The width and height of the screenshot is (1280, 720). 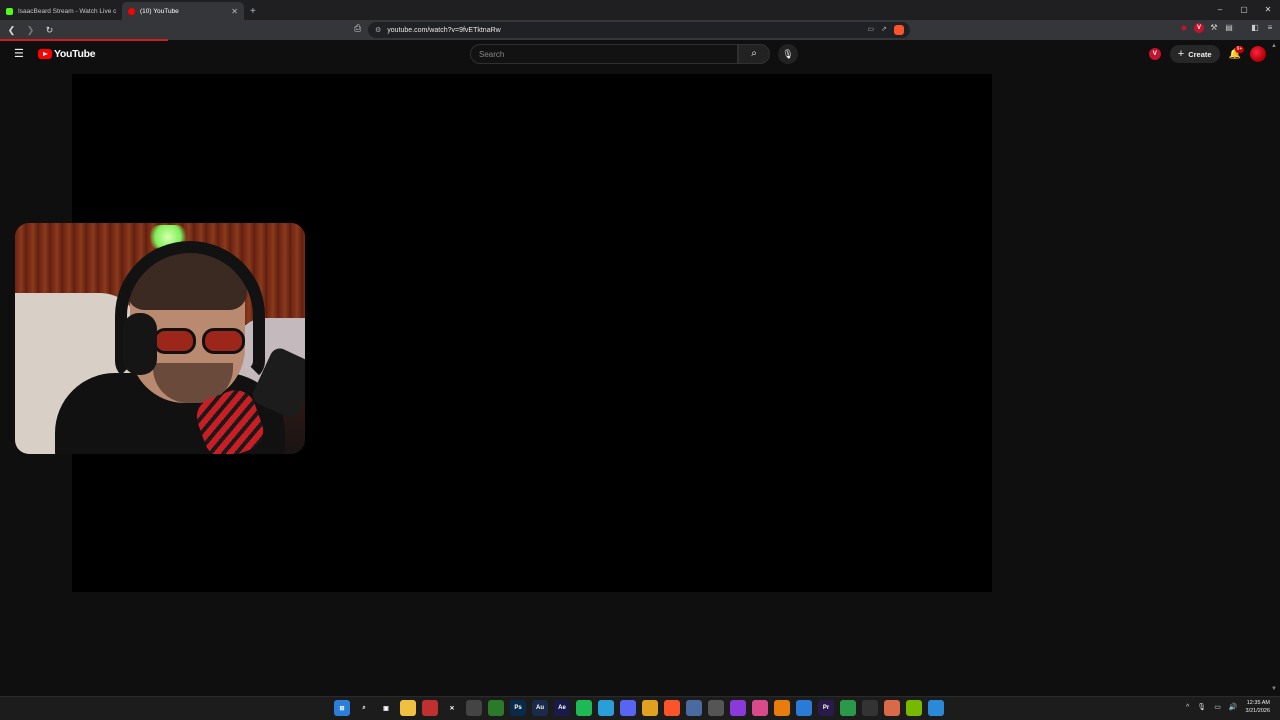 What do you see at coordinates (9, 11) in the screenshot?
I see `kick-favicon-icon` at bounding box center [9, 11].